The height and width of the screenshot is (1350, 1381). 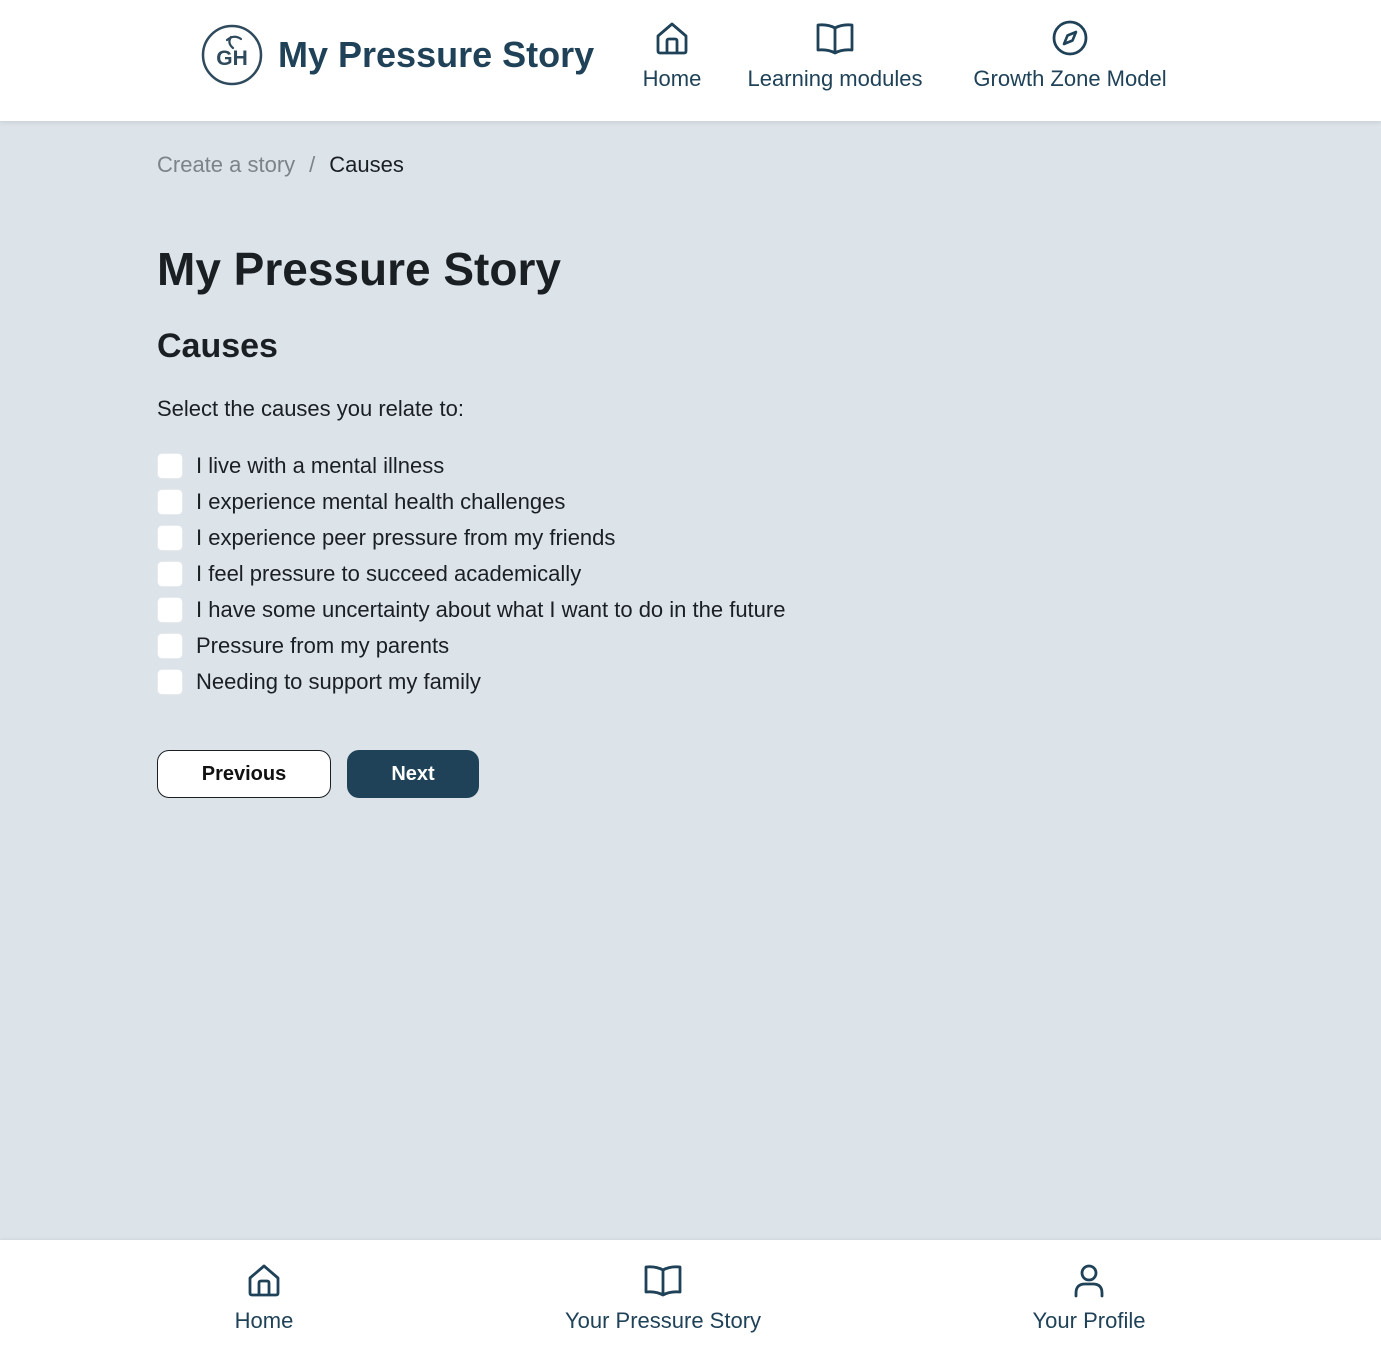 What do you see at coordinates (226, 165) in the screenshot?
I see `breadcrumb-create-a-story: Create a story` at bounding box center [226, 165].